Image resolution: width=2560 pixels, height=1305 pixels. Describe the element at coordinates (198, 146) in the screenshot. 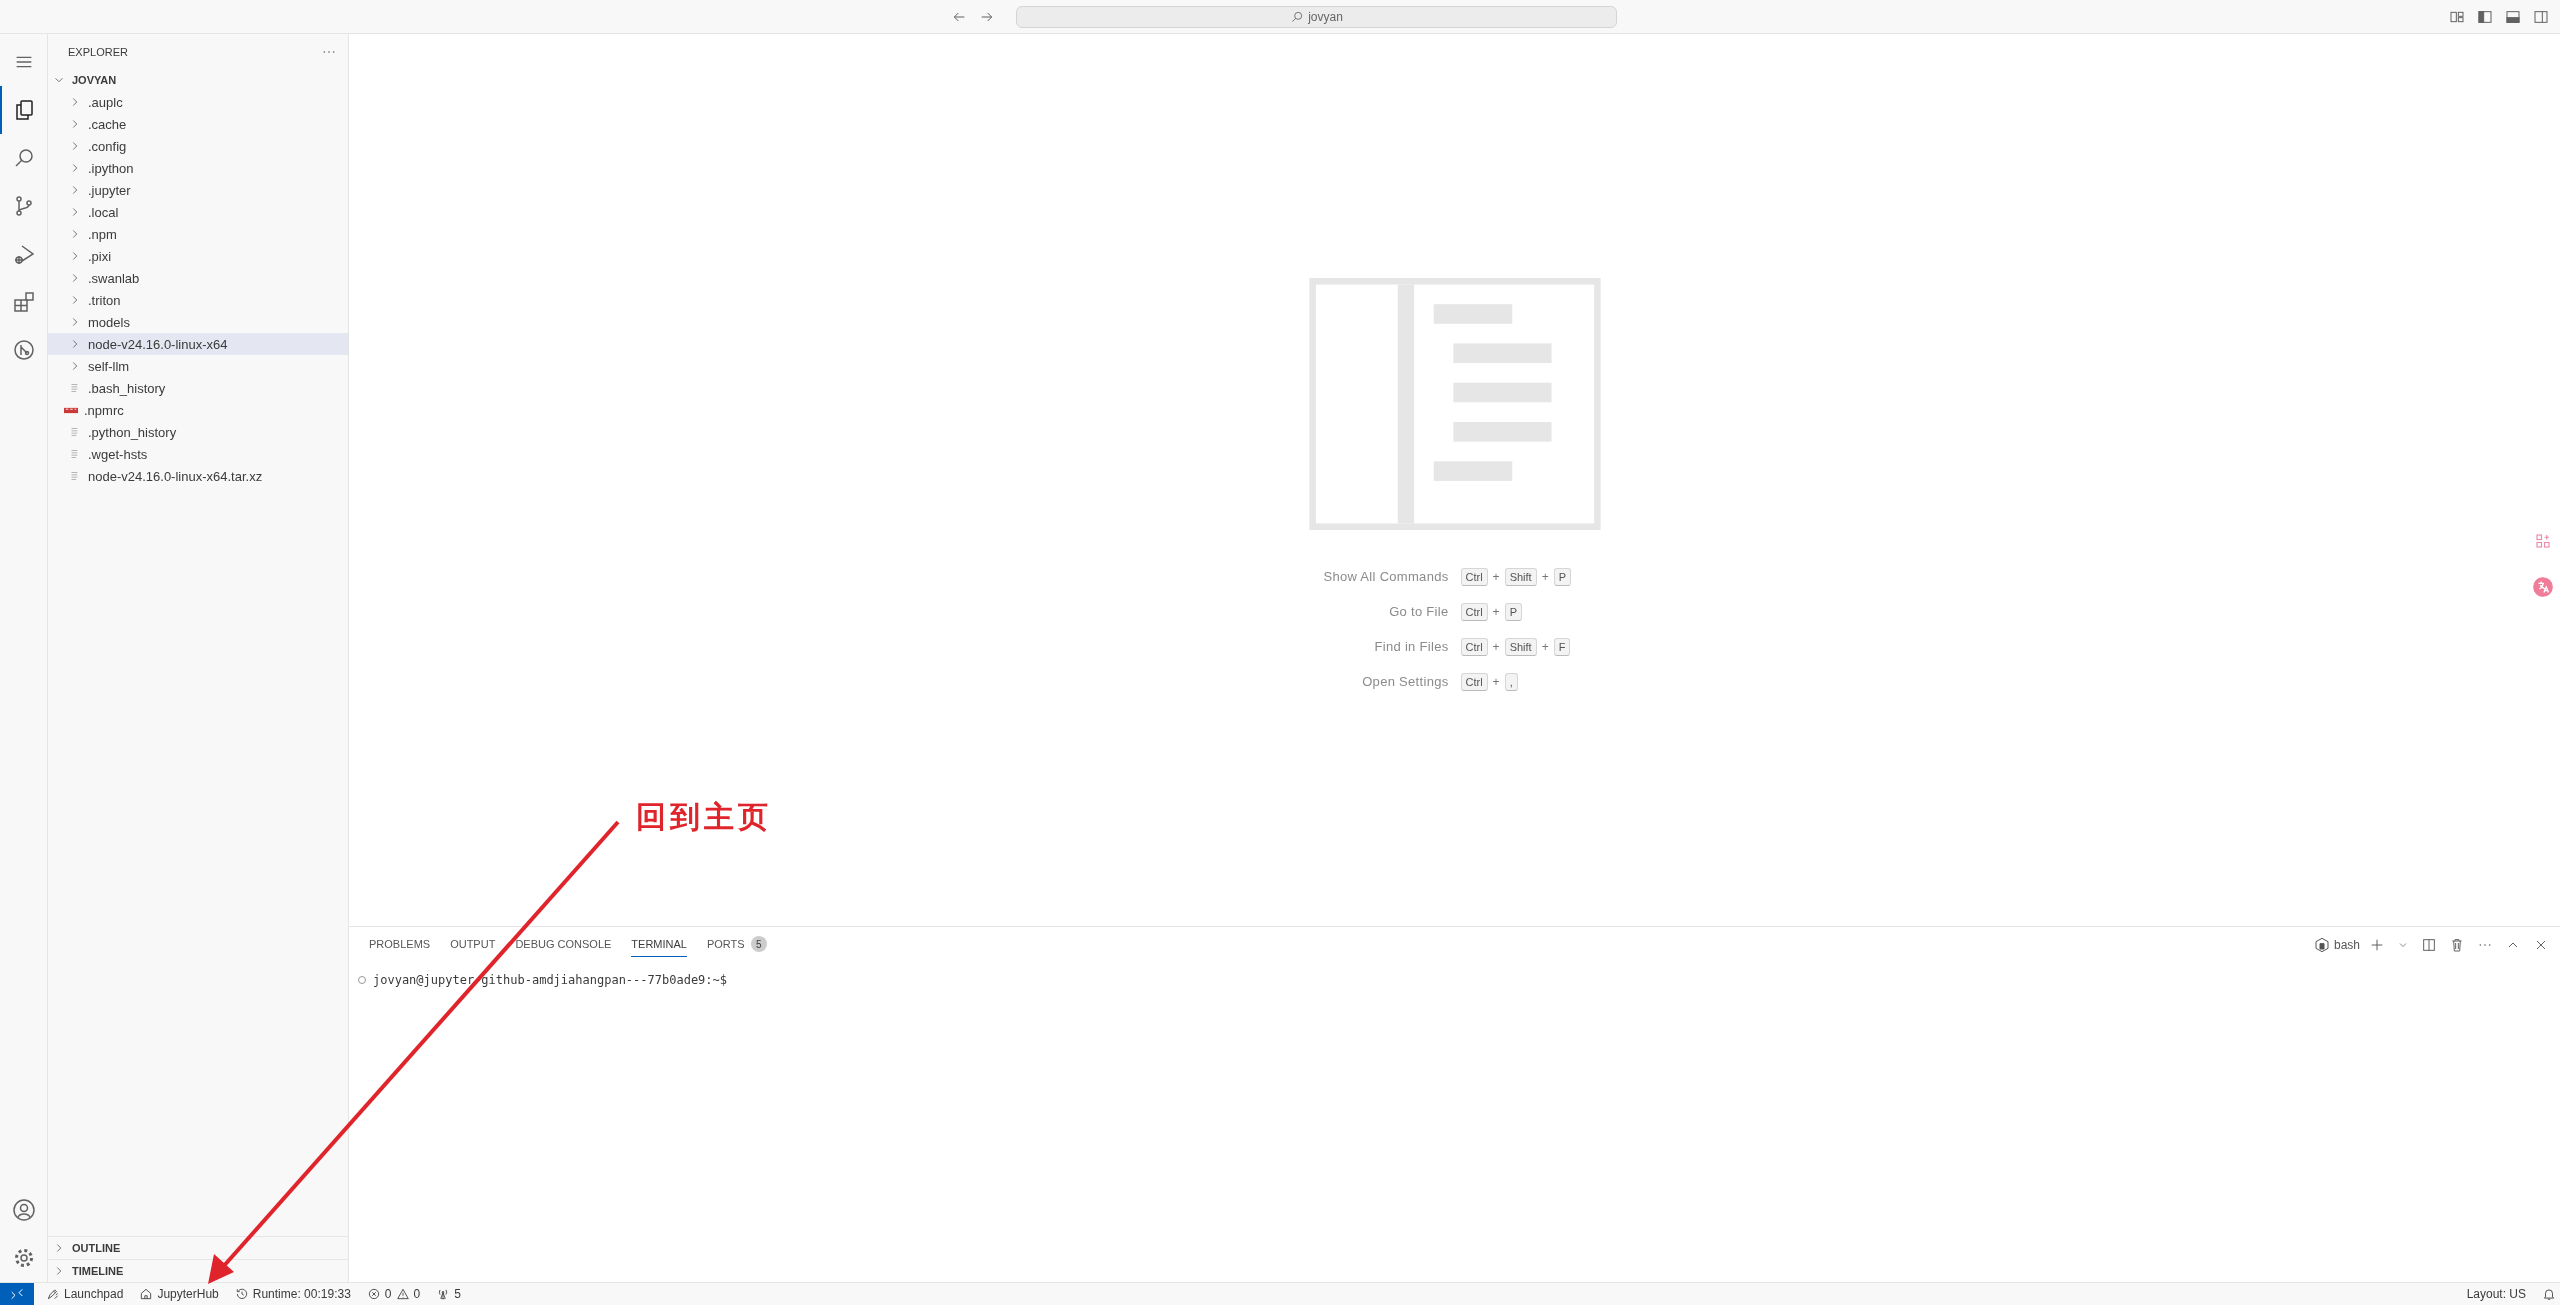

I see `folder-item: .config` at that location.